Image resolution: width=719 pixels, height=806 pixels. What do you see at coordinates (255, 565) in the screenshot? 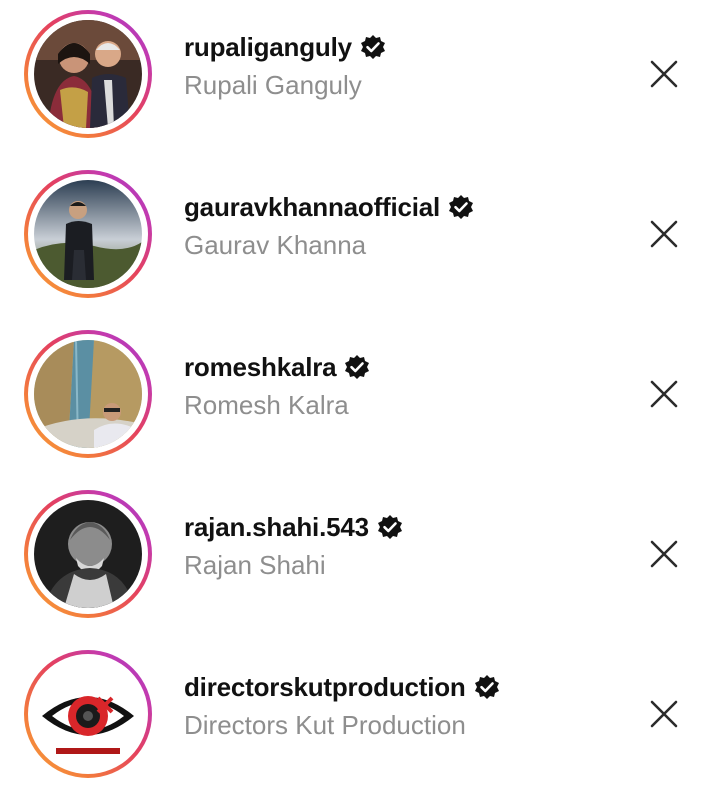
I see `full-name: Rajan Shahi` at bounding box center [255, 565].